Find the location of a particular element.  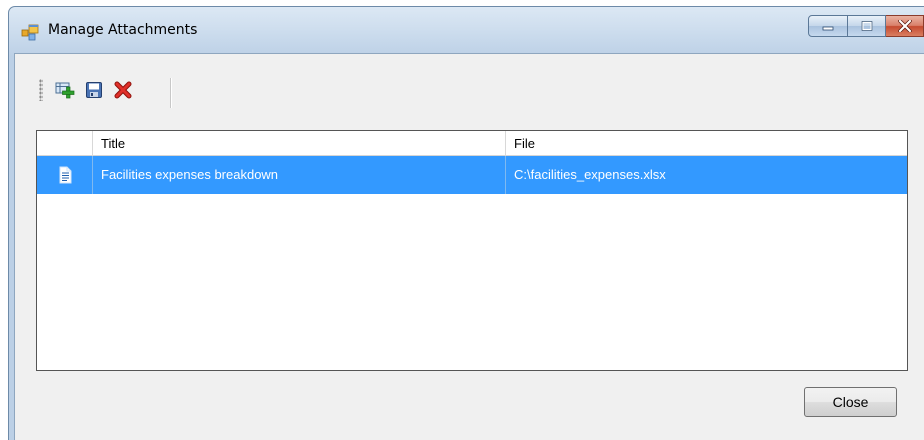

toolbar-grip is located at coordinates (41, 90).